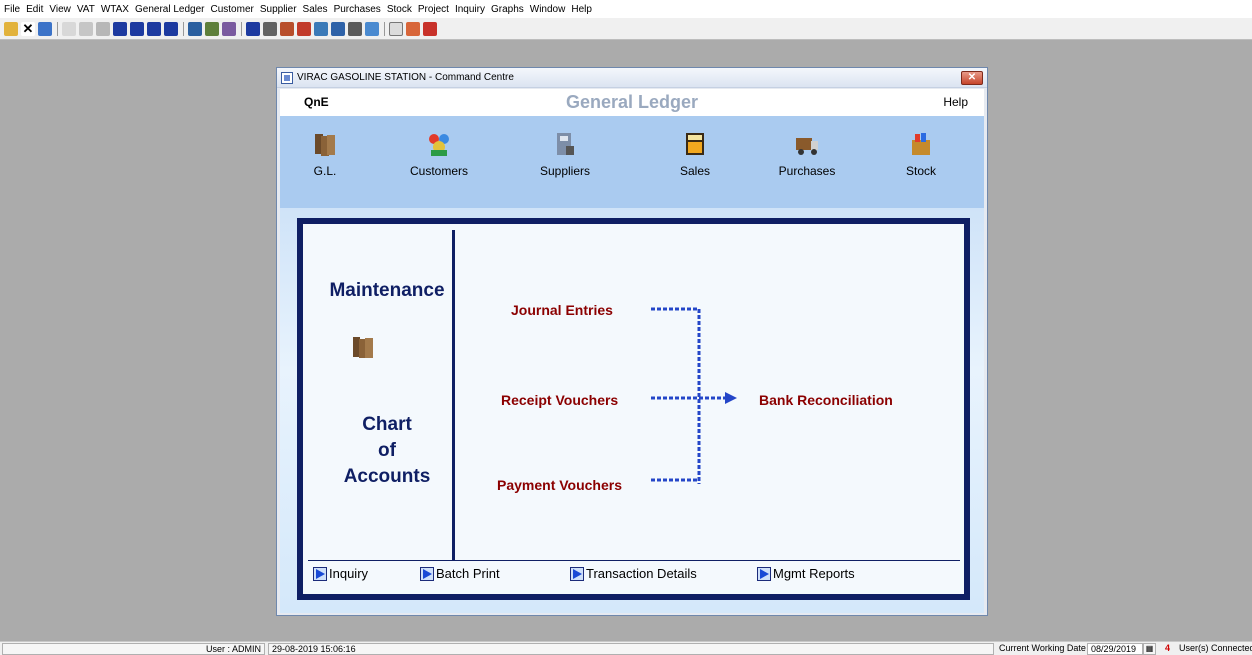 The height and width of the screenshot is (655, 1252). I want to click on menu-edit: Edit, so click(34, 9).